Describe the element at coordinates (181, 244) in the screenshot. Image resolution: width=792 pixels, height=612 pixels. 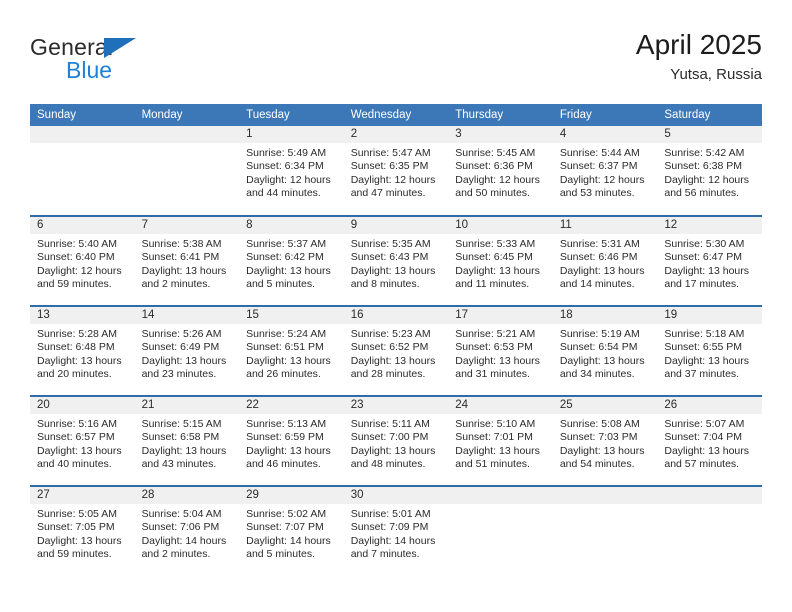
I see `day-detail-sunrise: Sunrise: 5:38 AM` at that location.